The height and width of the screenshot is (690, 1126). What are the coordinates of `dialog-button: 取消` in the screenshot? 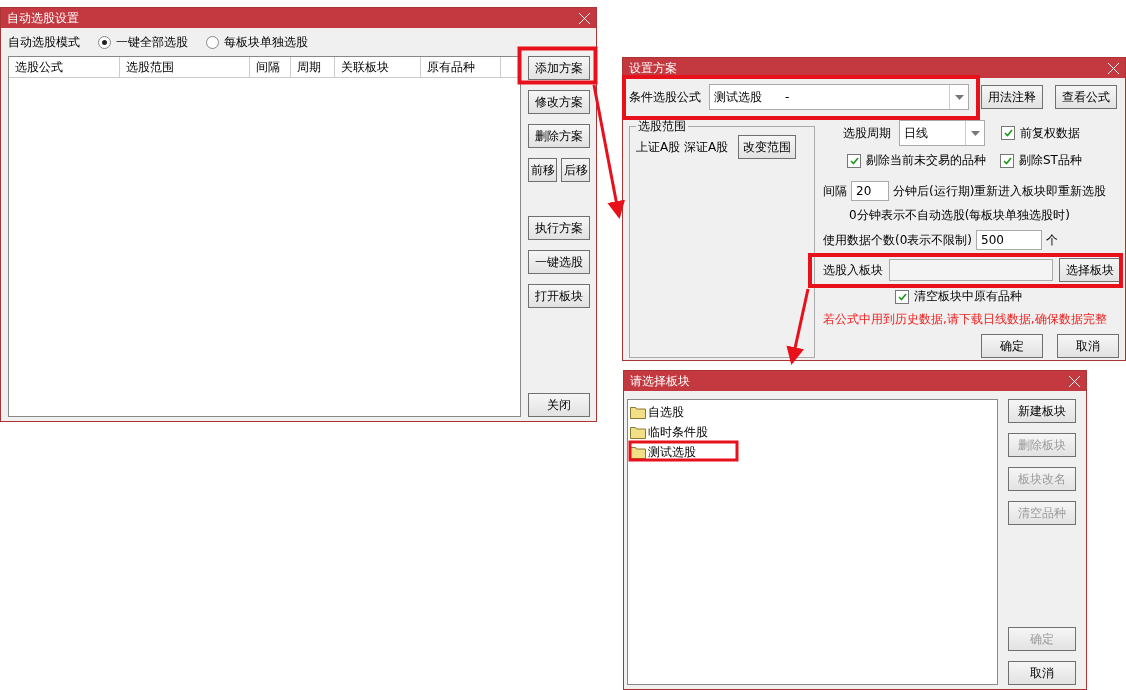 It's located at (1042, 673).